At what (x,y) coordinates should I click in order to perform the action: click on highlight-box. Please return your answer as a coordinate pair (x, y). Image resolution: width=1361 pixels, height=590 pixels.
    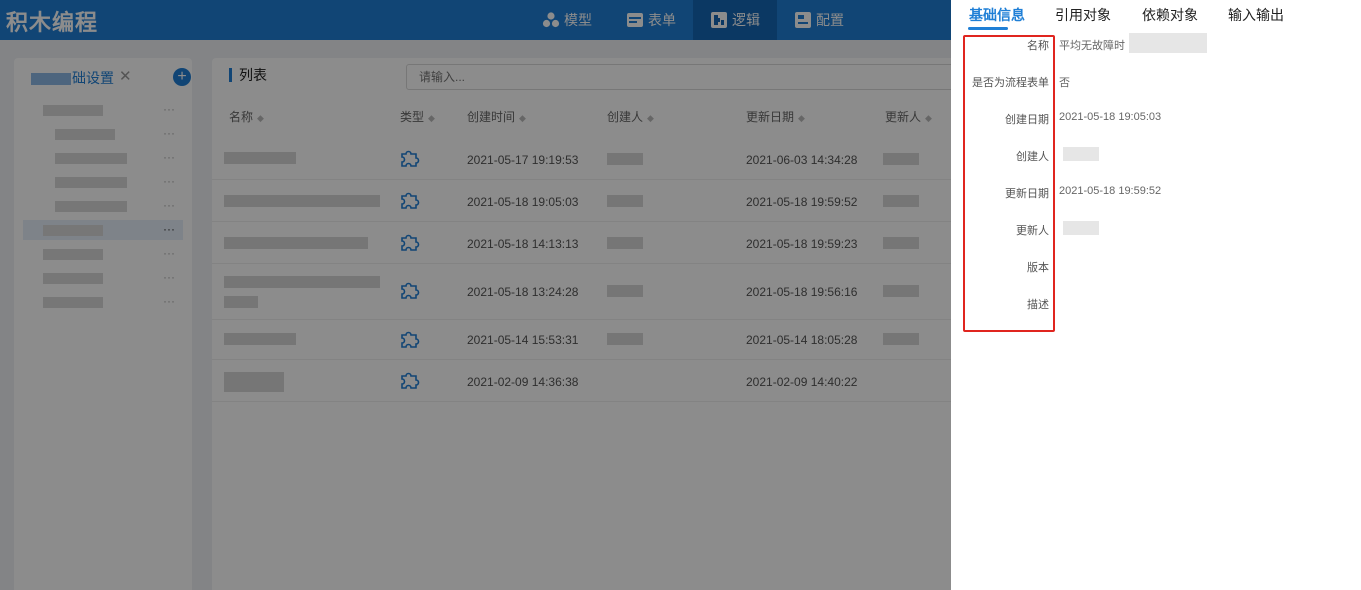
    Looking at the image, I should click on (1009, 183).